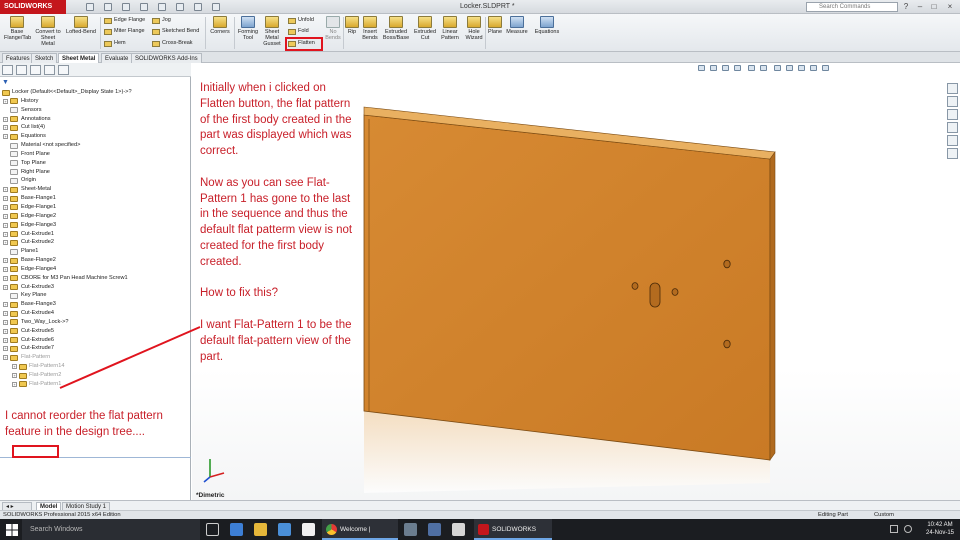 The image size is (960, 540). I want to click on rebuild-icon, so click(198, 7).